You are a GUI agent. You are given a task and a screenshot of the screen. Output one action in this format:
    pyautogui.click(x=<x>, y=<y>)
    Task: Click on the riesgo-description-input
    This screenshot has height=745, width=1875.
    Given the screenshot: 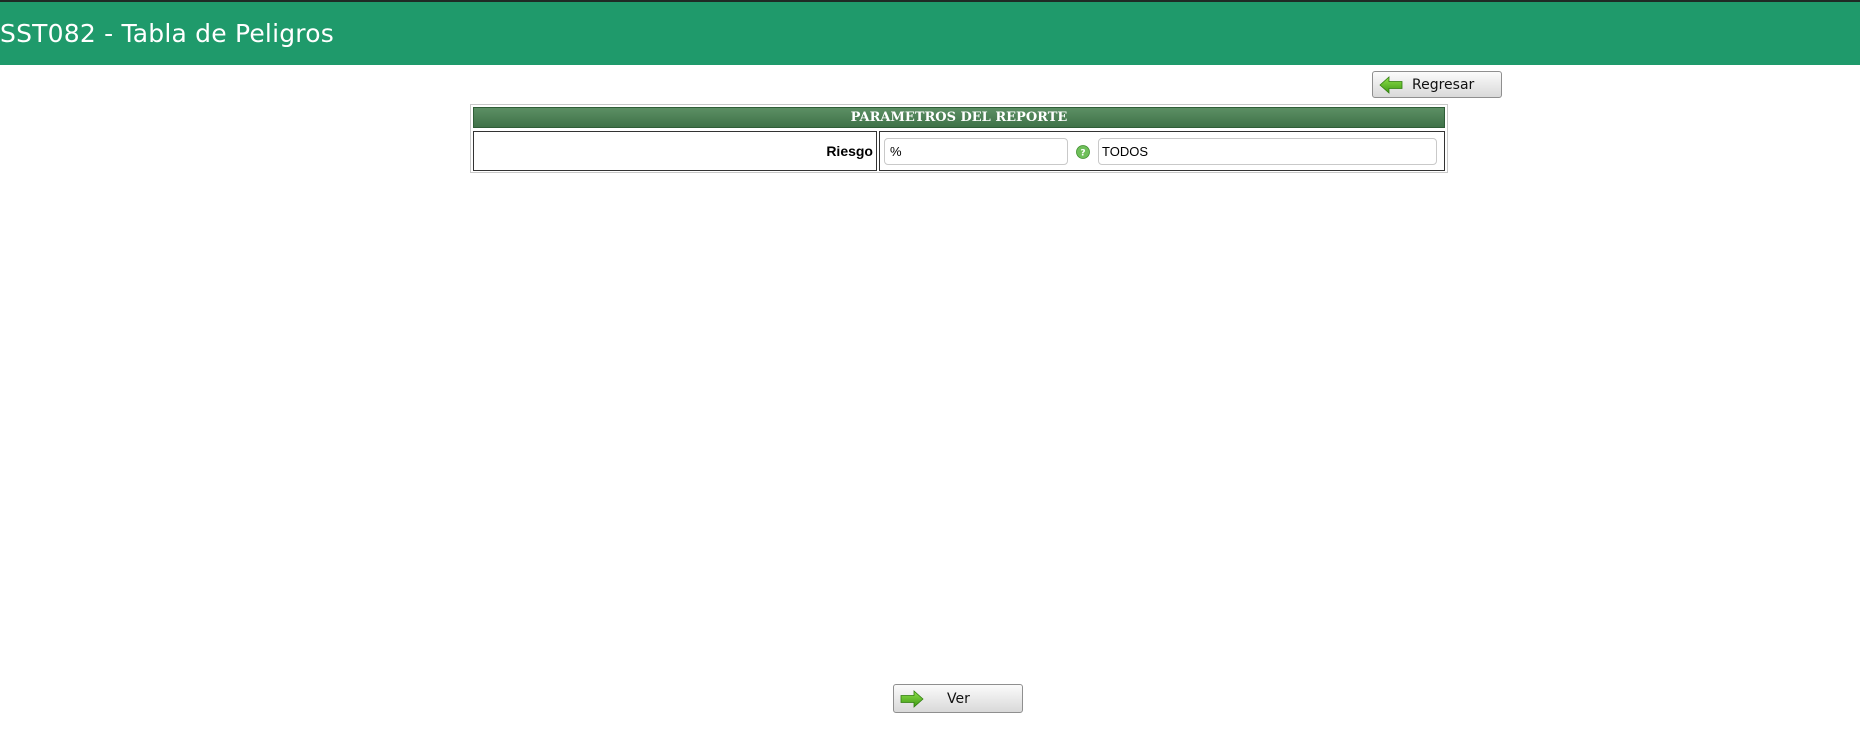 What is the action you would take?
    pyautogui.click(x=1267, y=151)
    